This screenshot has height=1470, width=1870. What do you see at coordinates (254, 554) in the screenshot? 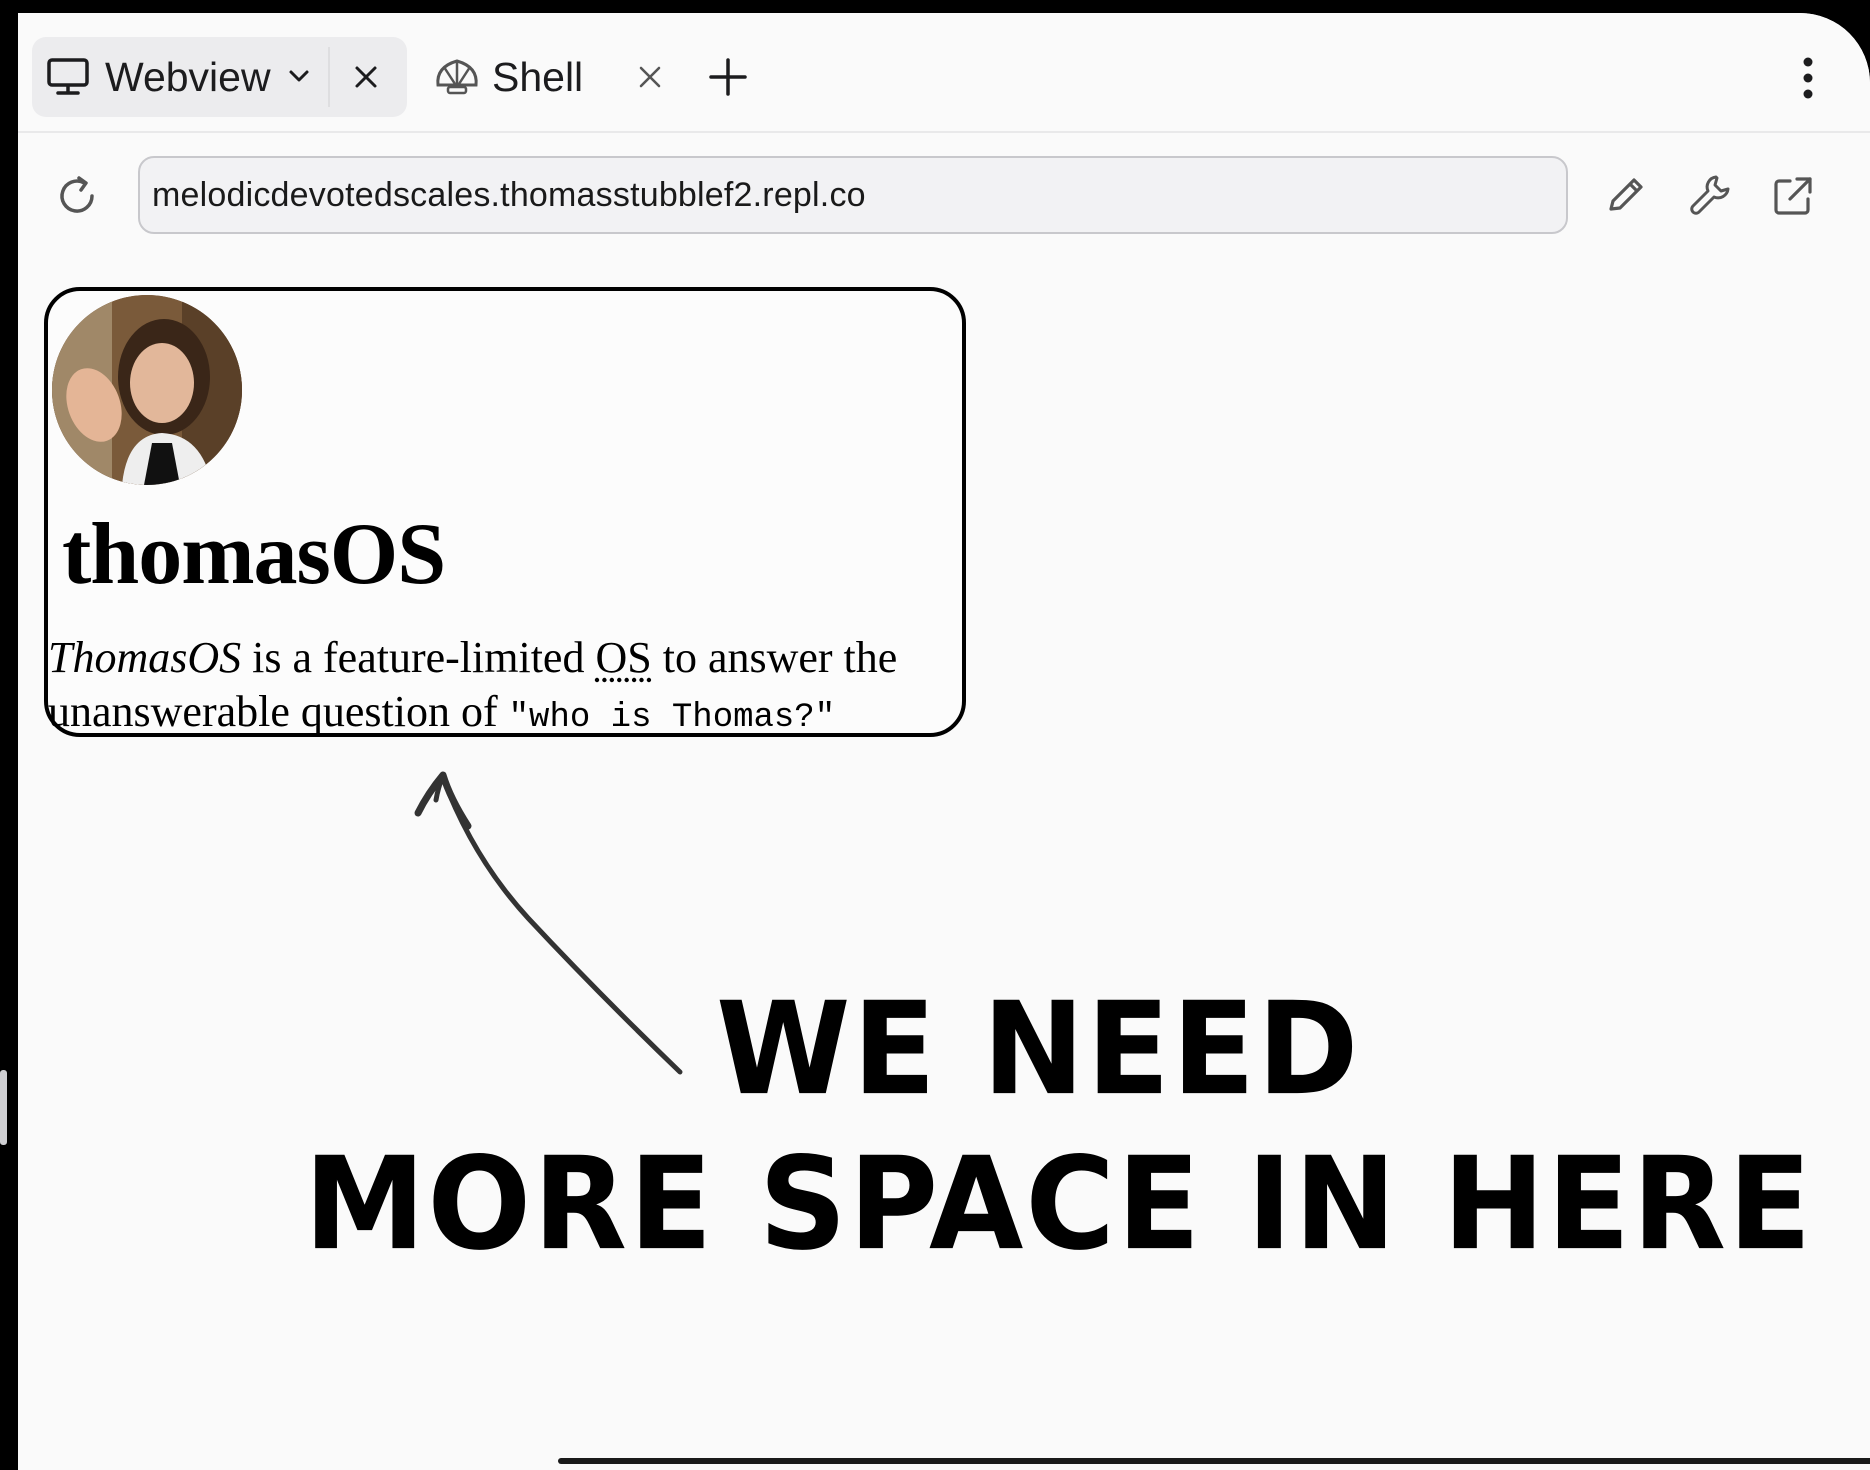
I see `page-title: thomasOS` at bounding box center [254, 554].